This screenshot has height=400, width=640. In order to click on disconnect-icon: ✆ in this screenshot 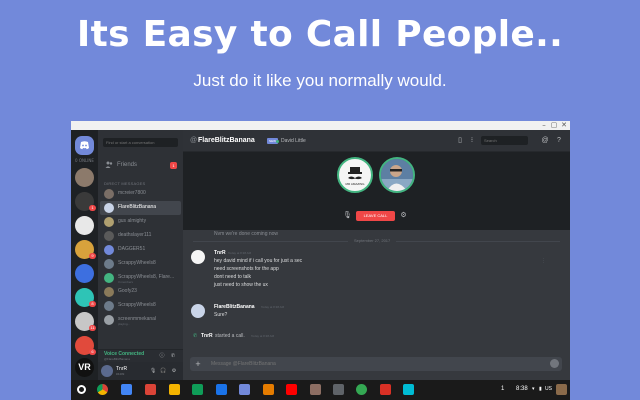, I will do `click(173, 356)`.